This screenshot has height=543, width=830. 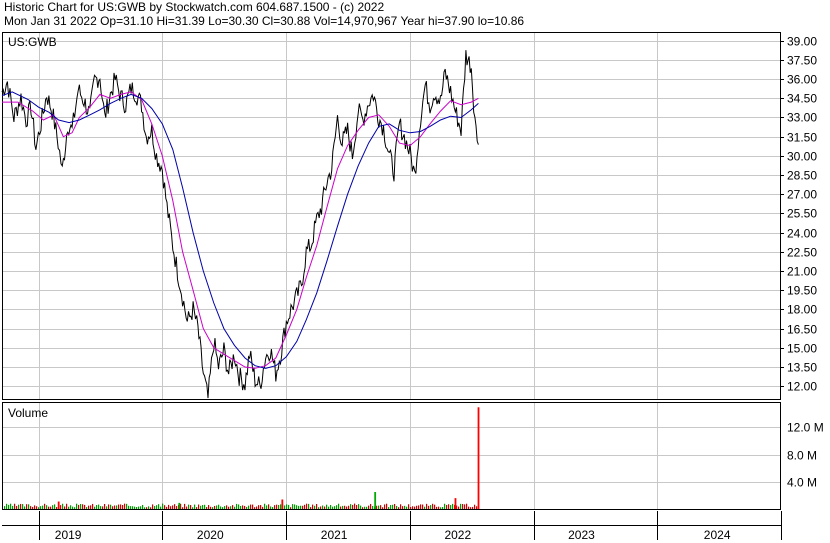 I want to click on volume-label: Volume, so click(x=28, y=413).